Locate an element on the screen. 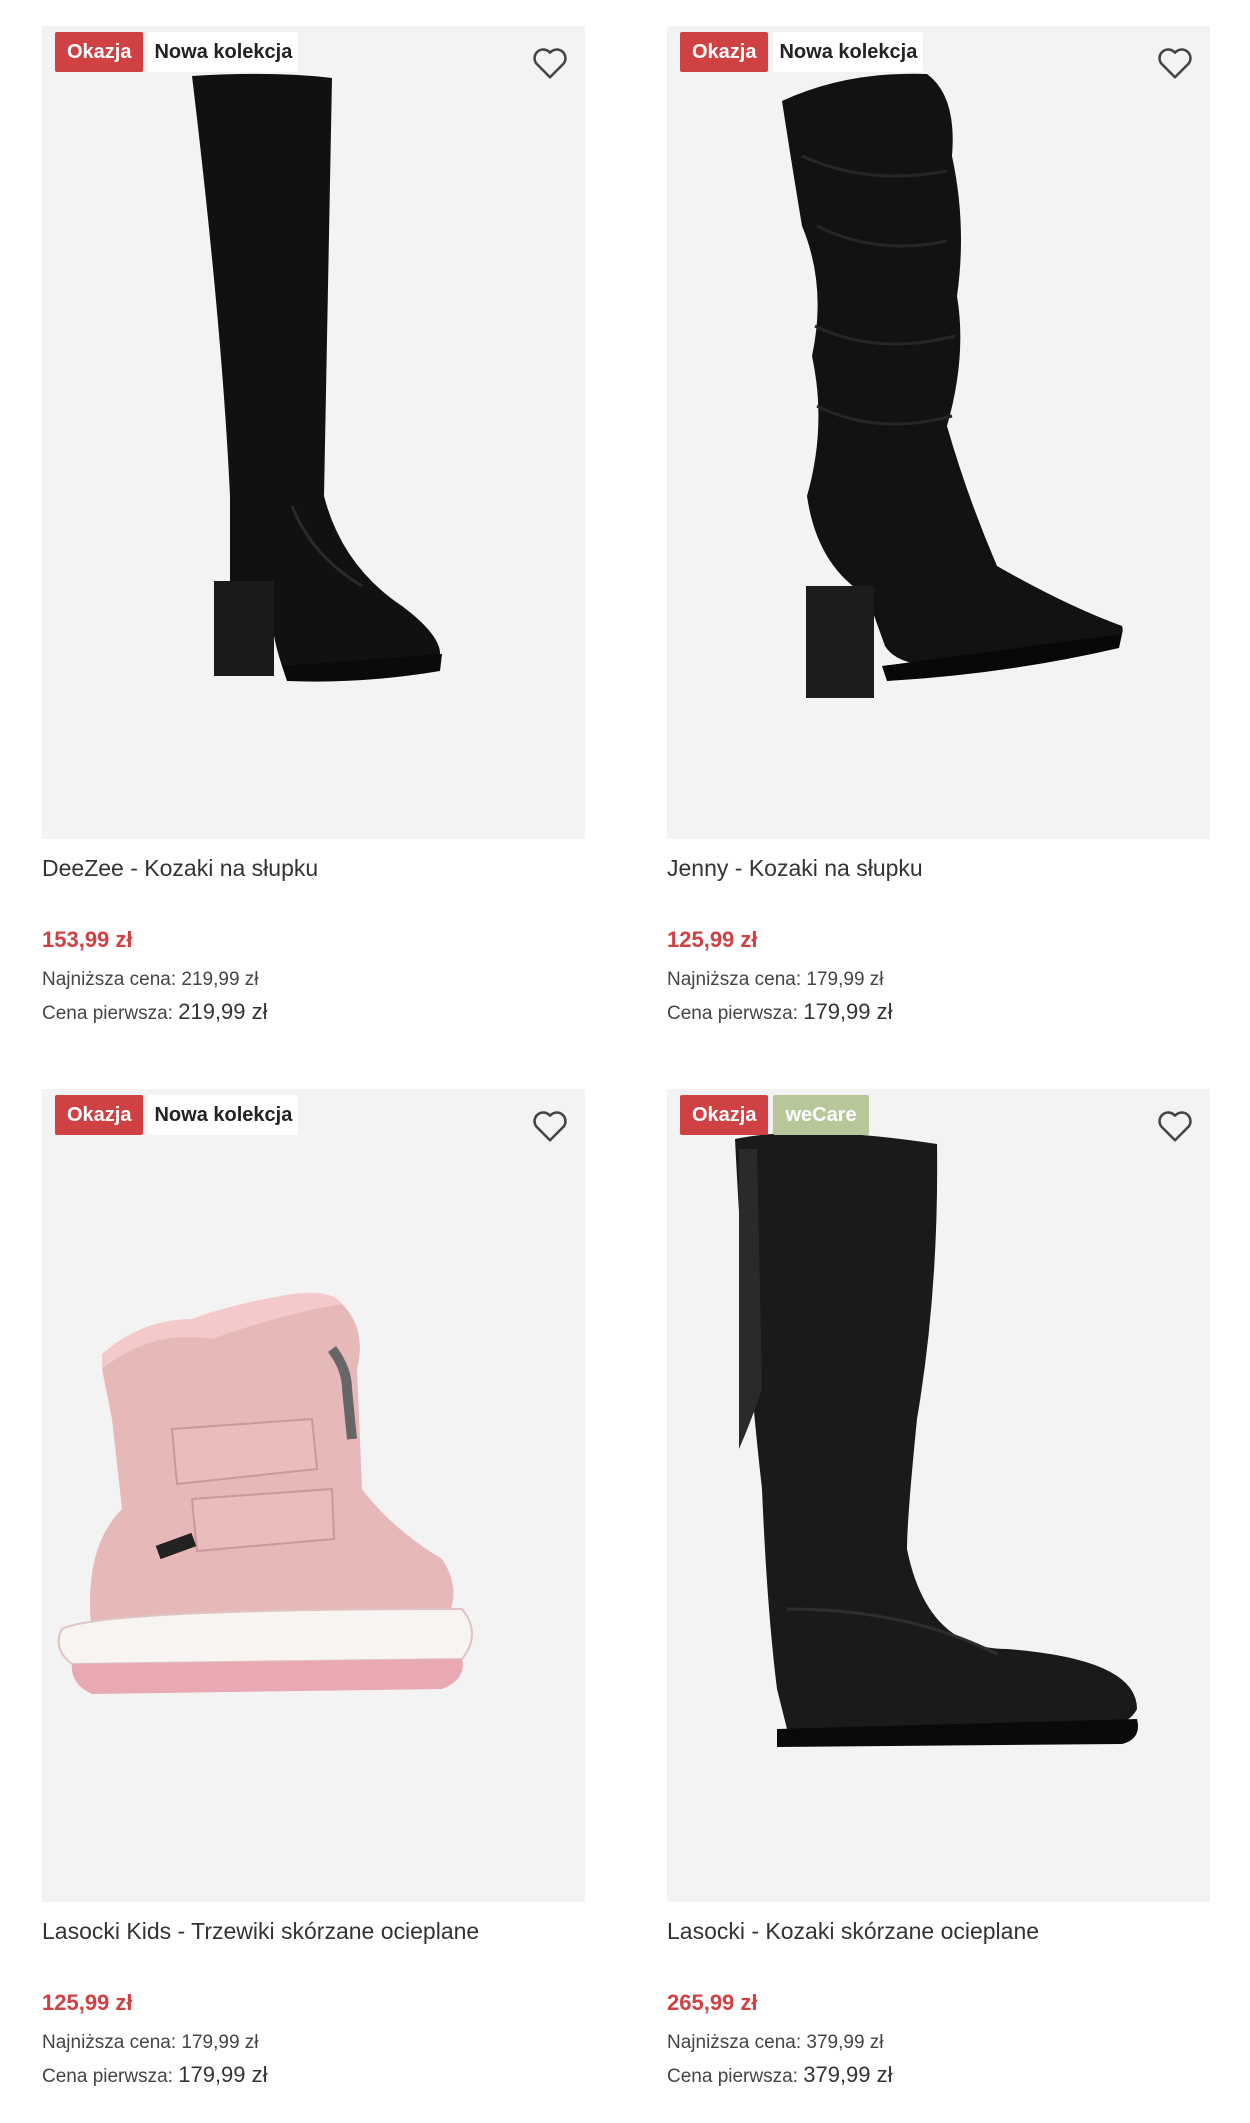 This screenshot has width=1250, height=2123. first-price-row: Cena pierwsza: 379,99 zł is located at coordinates (780, 2075).